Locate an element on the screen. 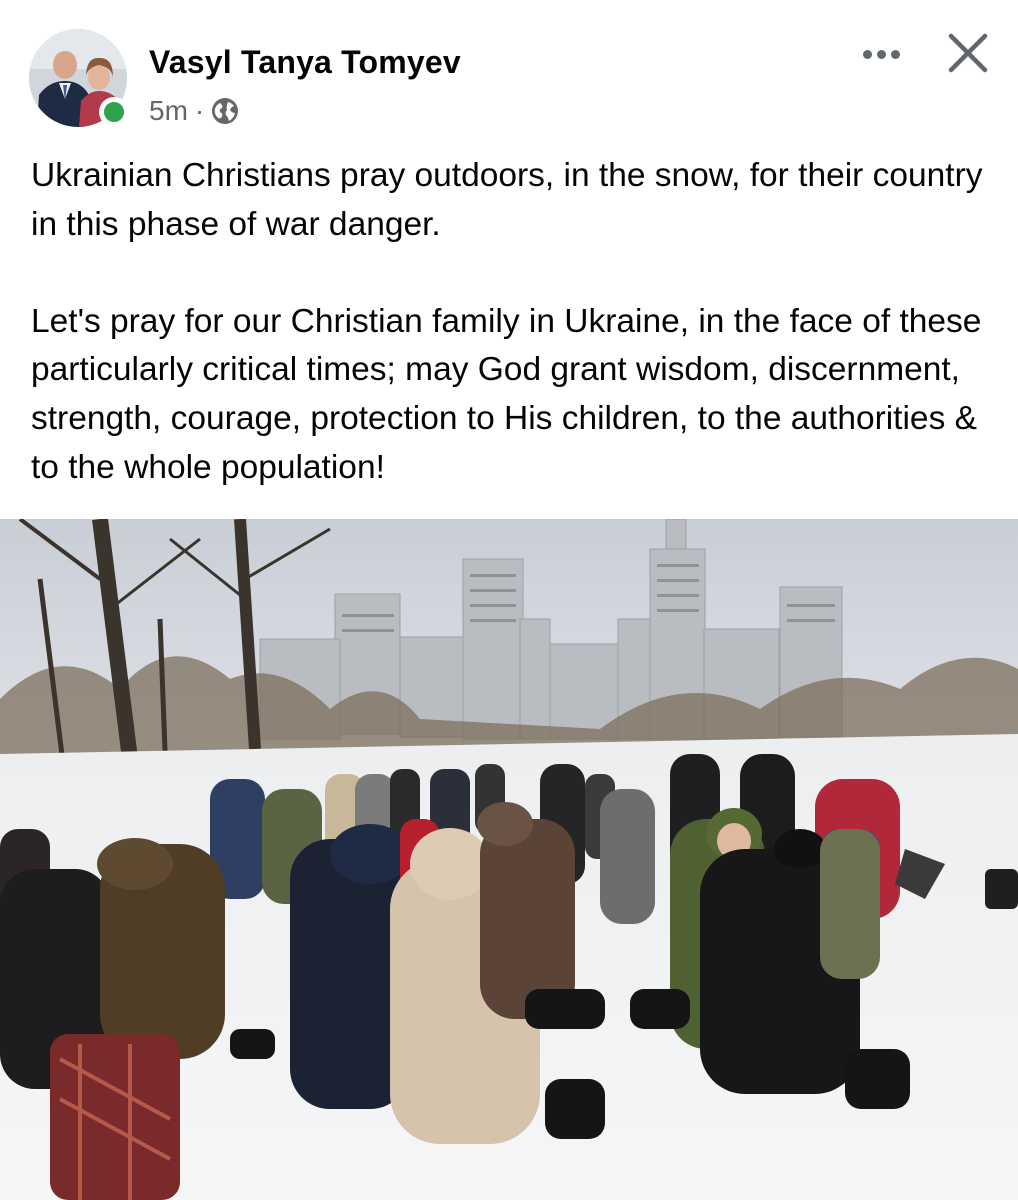 The width and height of the screenshot is (1018, 1200). author-name: Vasyl Tanya Tomyev is located at coordinates (305, 62).